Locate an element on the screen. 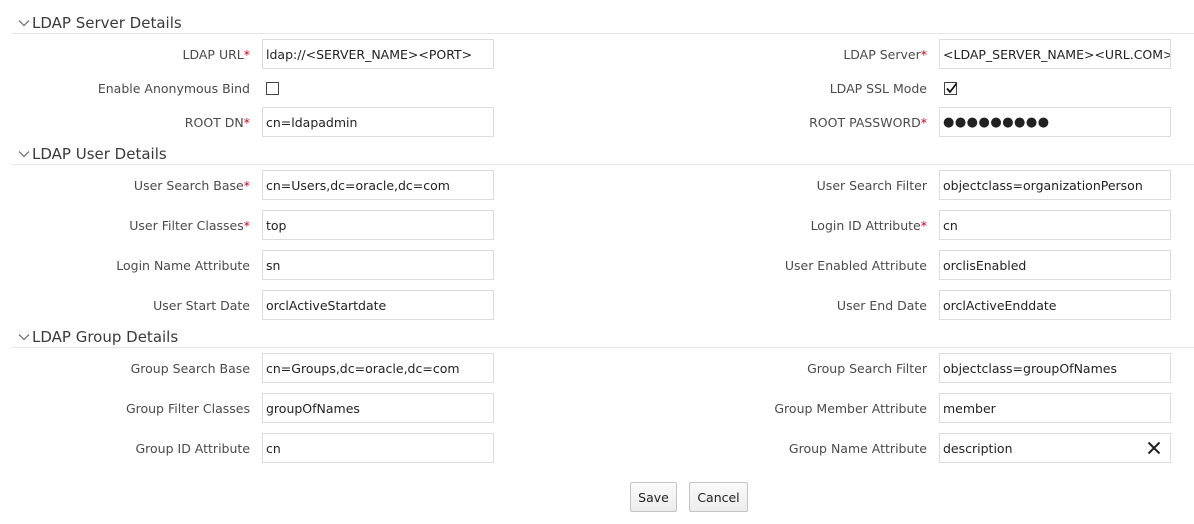 This screenshot has height=524, width=1194. login-id-attribute-label: Login ID Attribute* is located at coordinates (868, 225).